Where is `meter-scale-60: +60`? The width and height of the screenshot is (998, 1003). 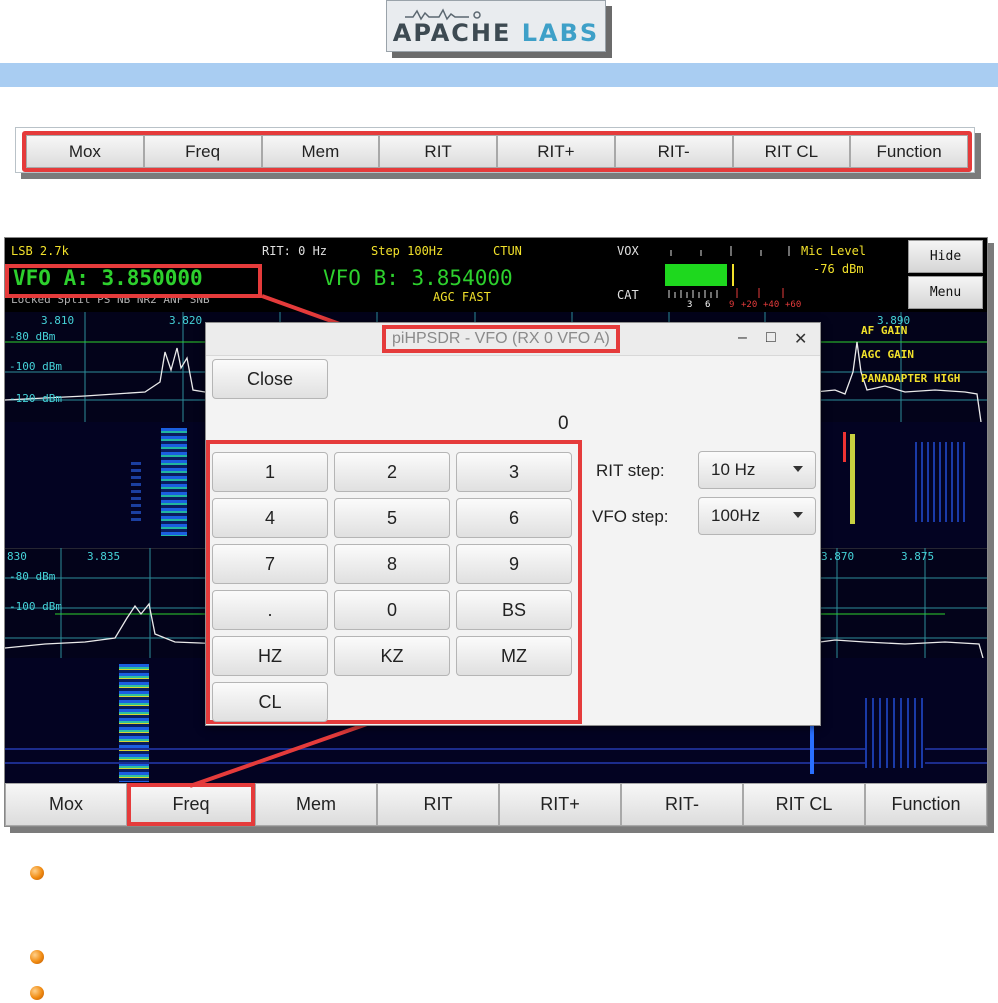 meter-scale-60: +60 is located at coordinates (793, 305).